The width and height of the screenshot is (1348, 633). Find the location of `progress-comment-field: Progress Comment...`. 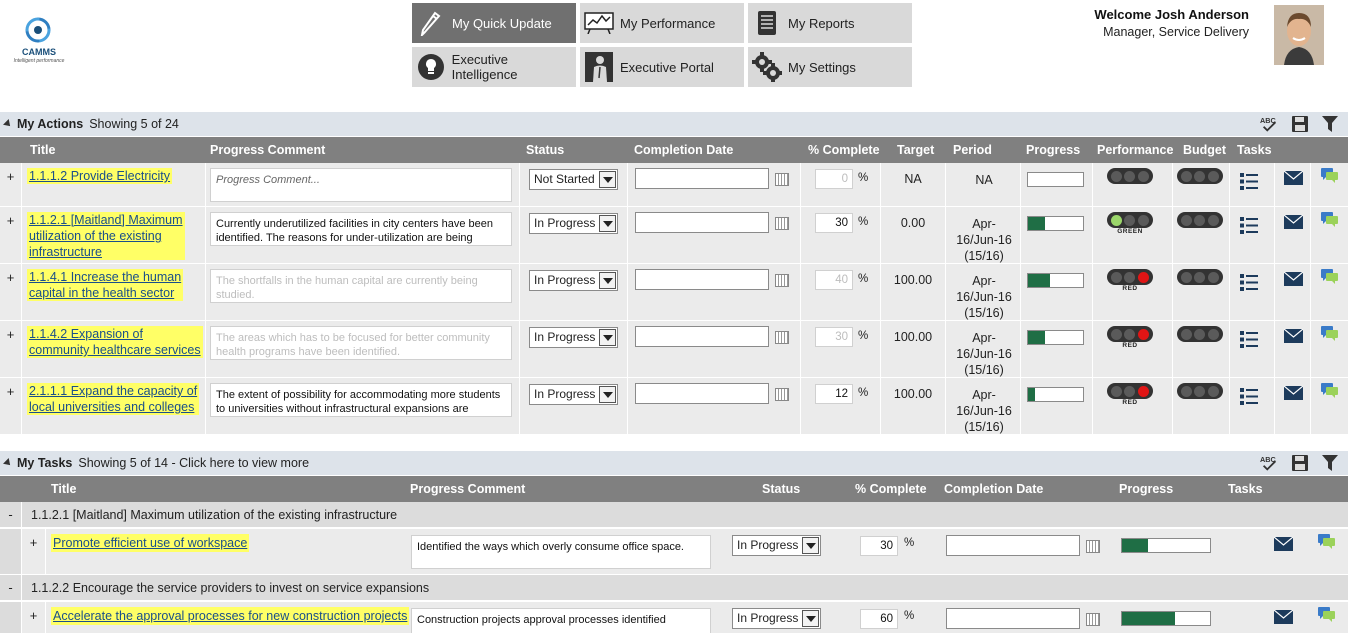

progress-comment-field: Progress Comment... is located at coordinates (361, 185).